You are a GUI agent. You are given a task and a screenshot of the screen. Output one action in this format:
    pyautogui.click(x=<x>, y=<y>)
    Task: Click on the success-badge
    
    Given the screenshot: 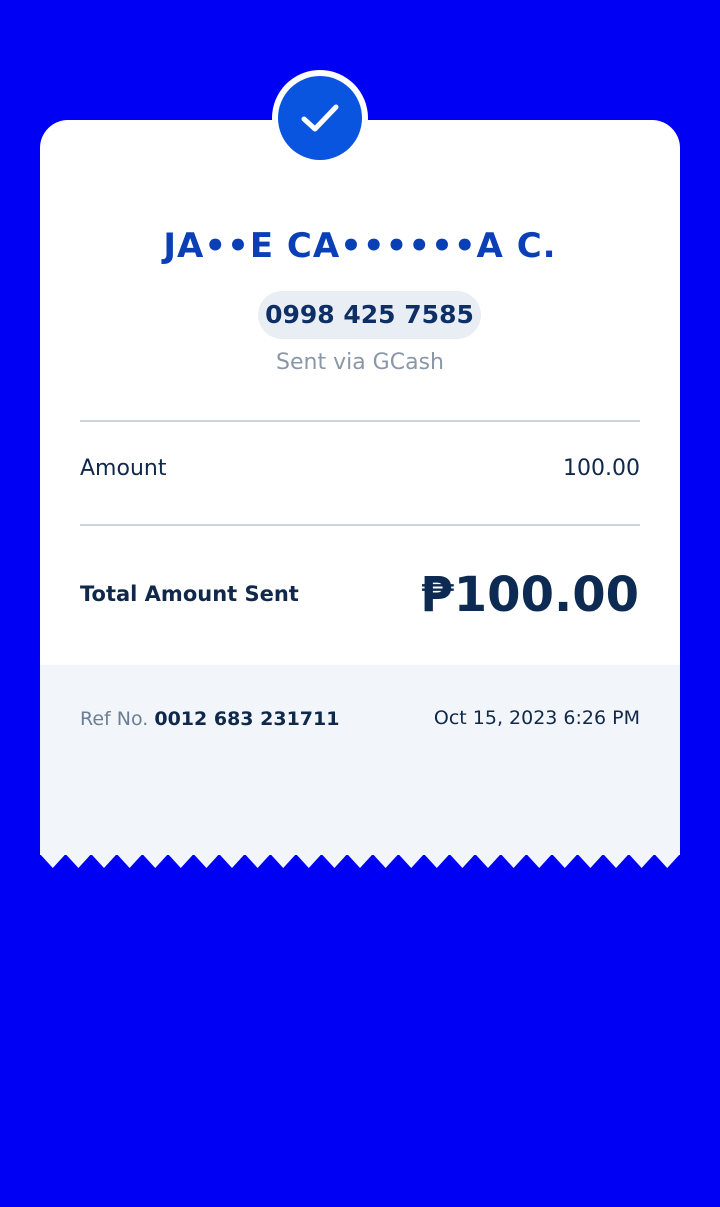 What is the action you would take?
    pyautogui.click(x=320, y=118)
    